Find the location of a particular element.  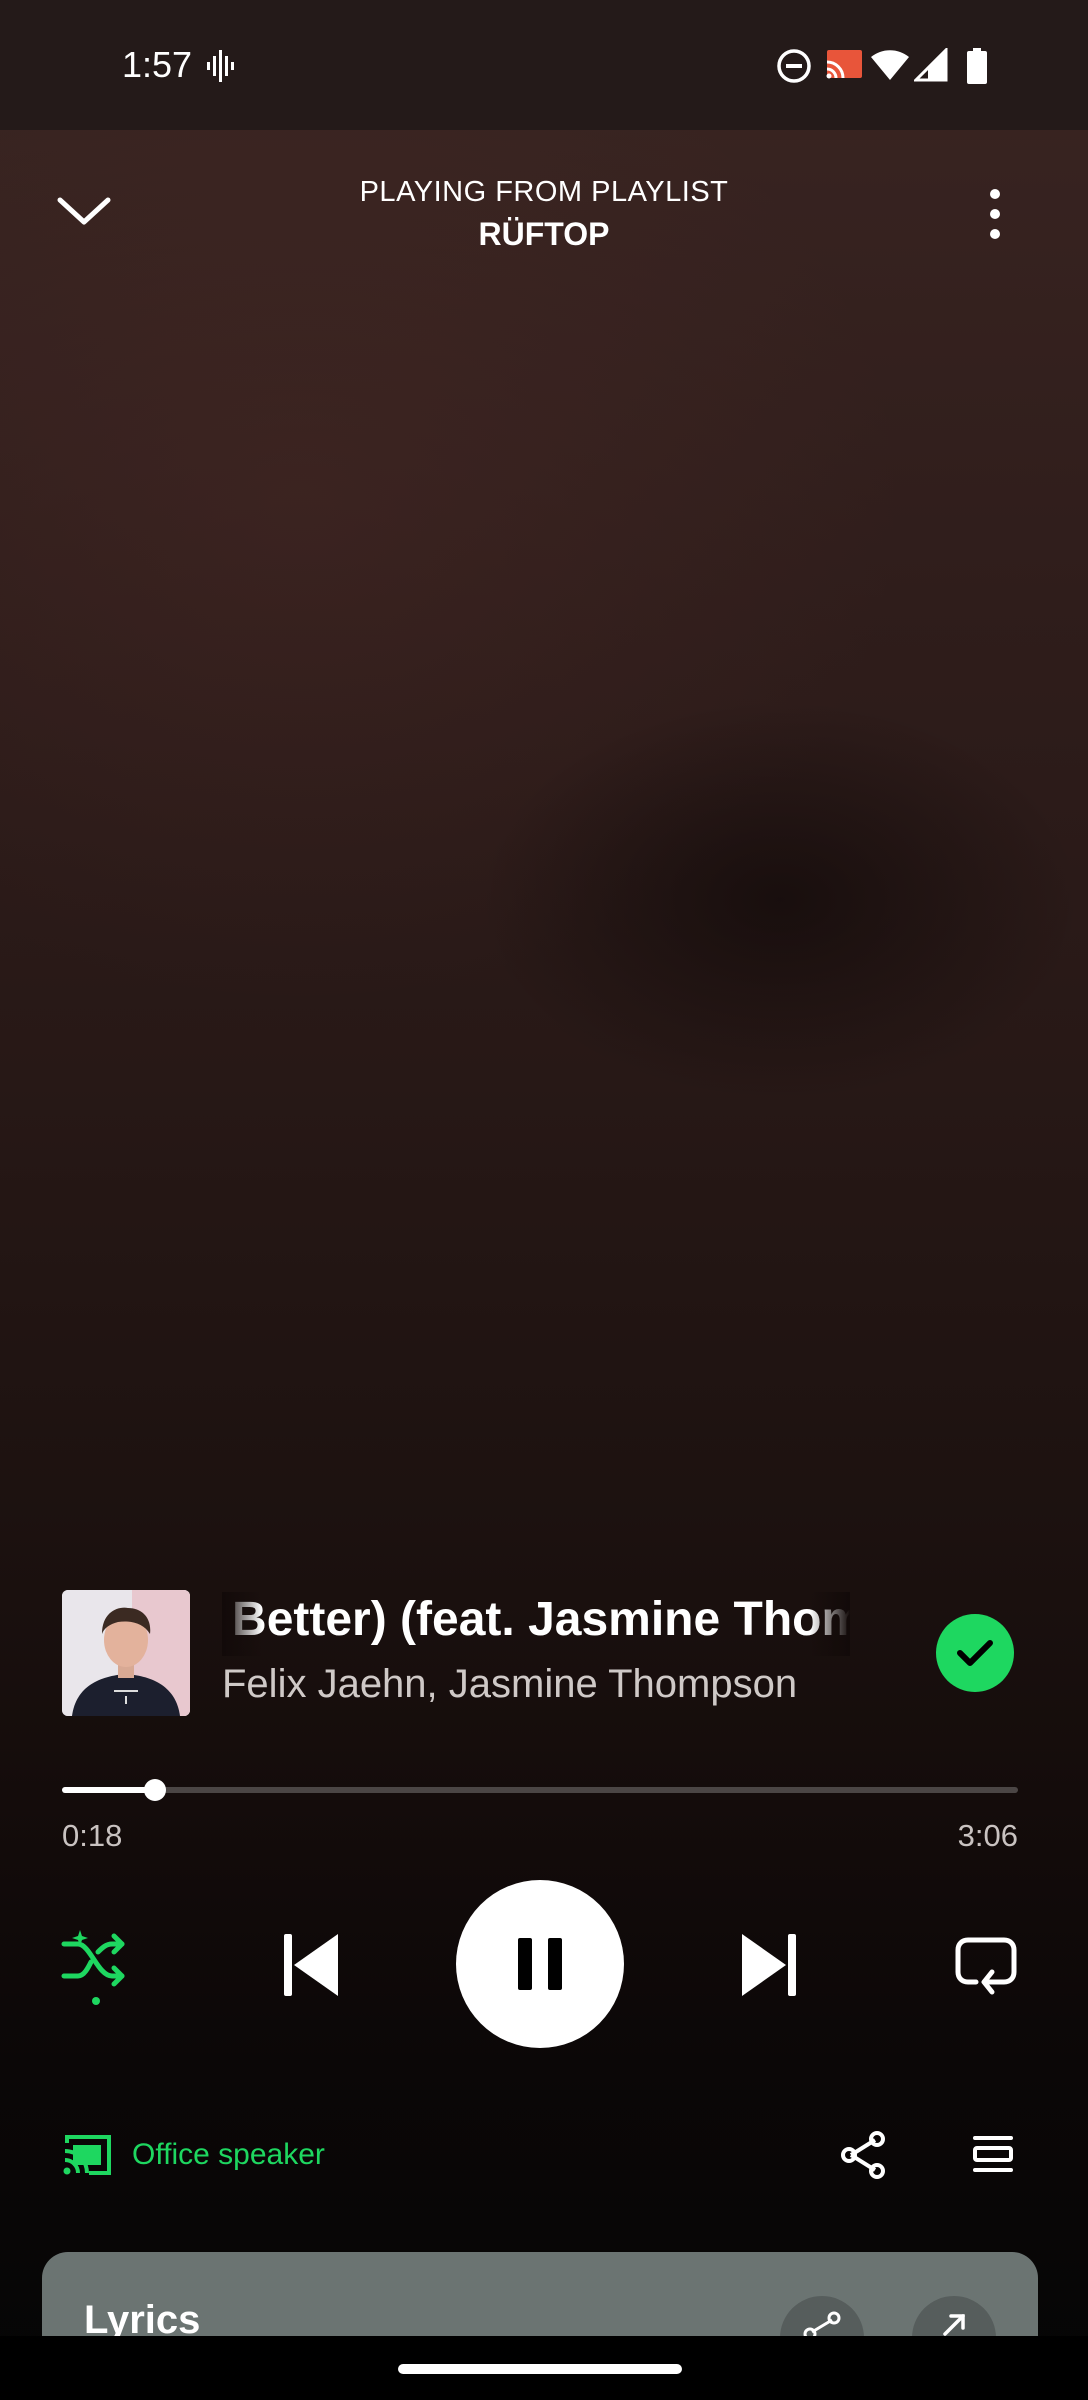

home-indicator is located at coordinates (540, 2369).